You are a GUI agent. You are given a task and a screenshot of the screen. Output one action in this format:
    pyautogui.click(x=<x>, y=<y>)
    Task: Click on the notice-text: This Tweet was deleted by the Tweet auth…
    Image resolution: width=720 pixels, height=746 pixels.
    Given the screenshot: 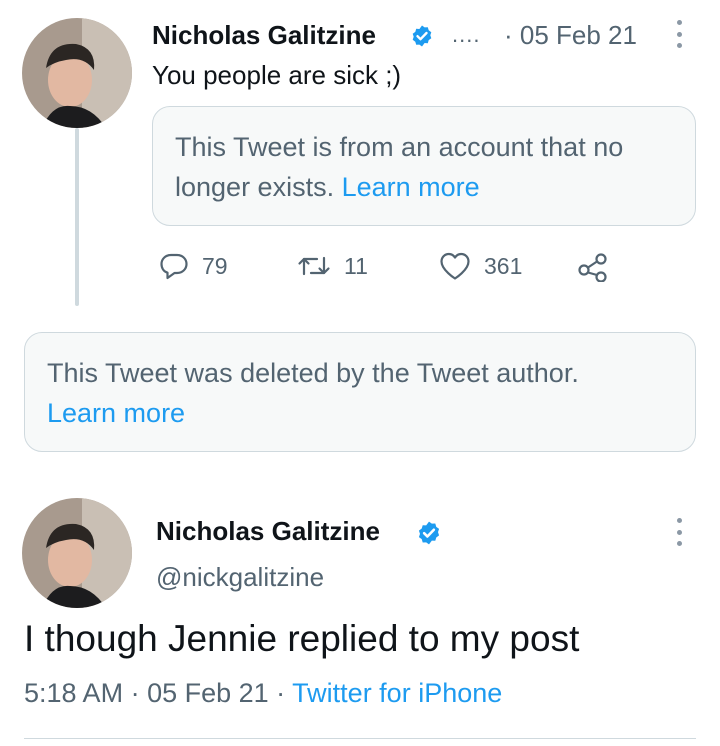 What is the action you would take?
    pyautogui.click(x=313, y=373)
    